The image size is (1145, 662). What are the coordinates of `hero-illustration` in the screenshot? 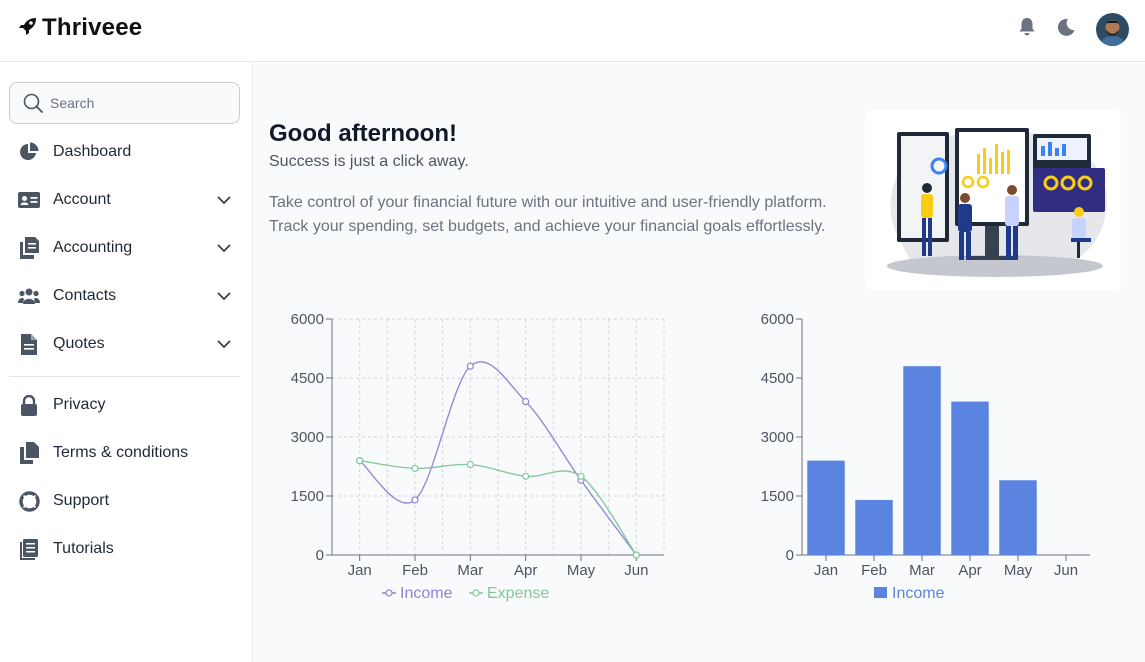 It's located at (993, 200).